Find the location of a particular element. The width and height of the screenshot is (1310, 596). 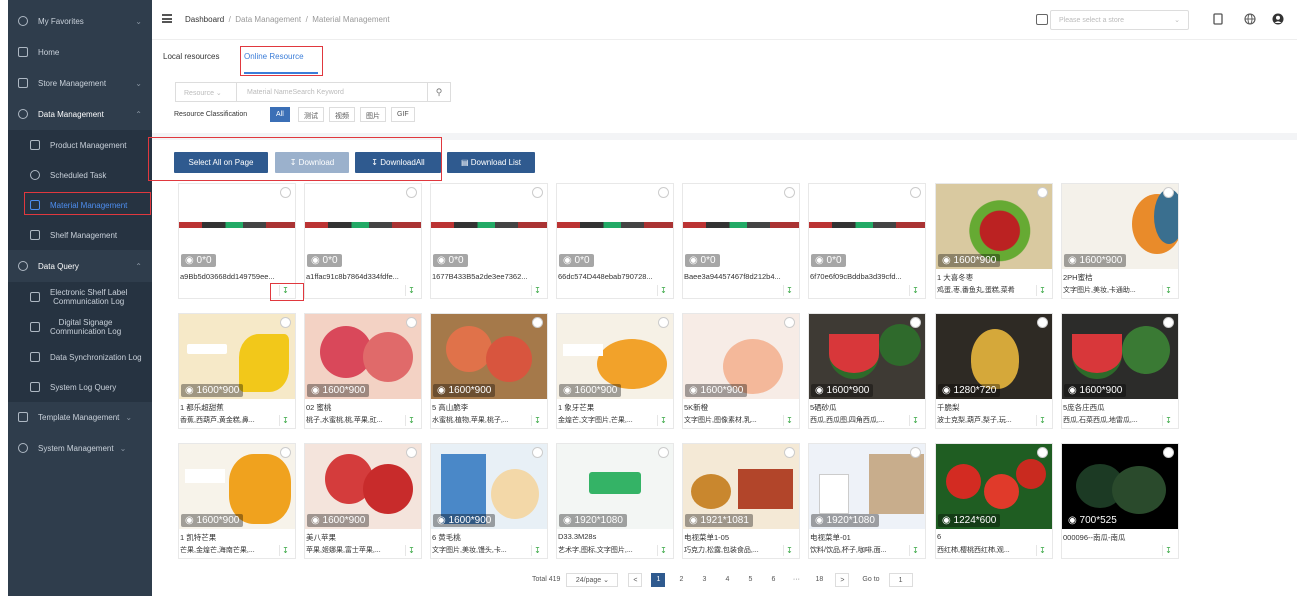

sidebar-item-esl-log: Electronic Shelf Label Communication Log is located at coordinates (80, 297).